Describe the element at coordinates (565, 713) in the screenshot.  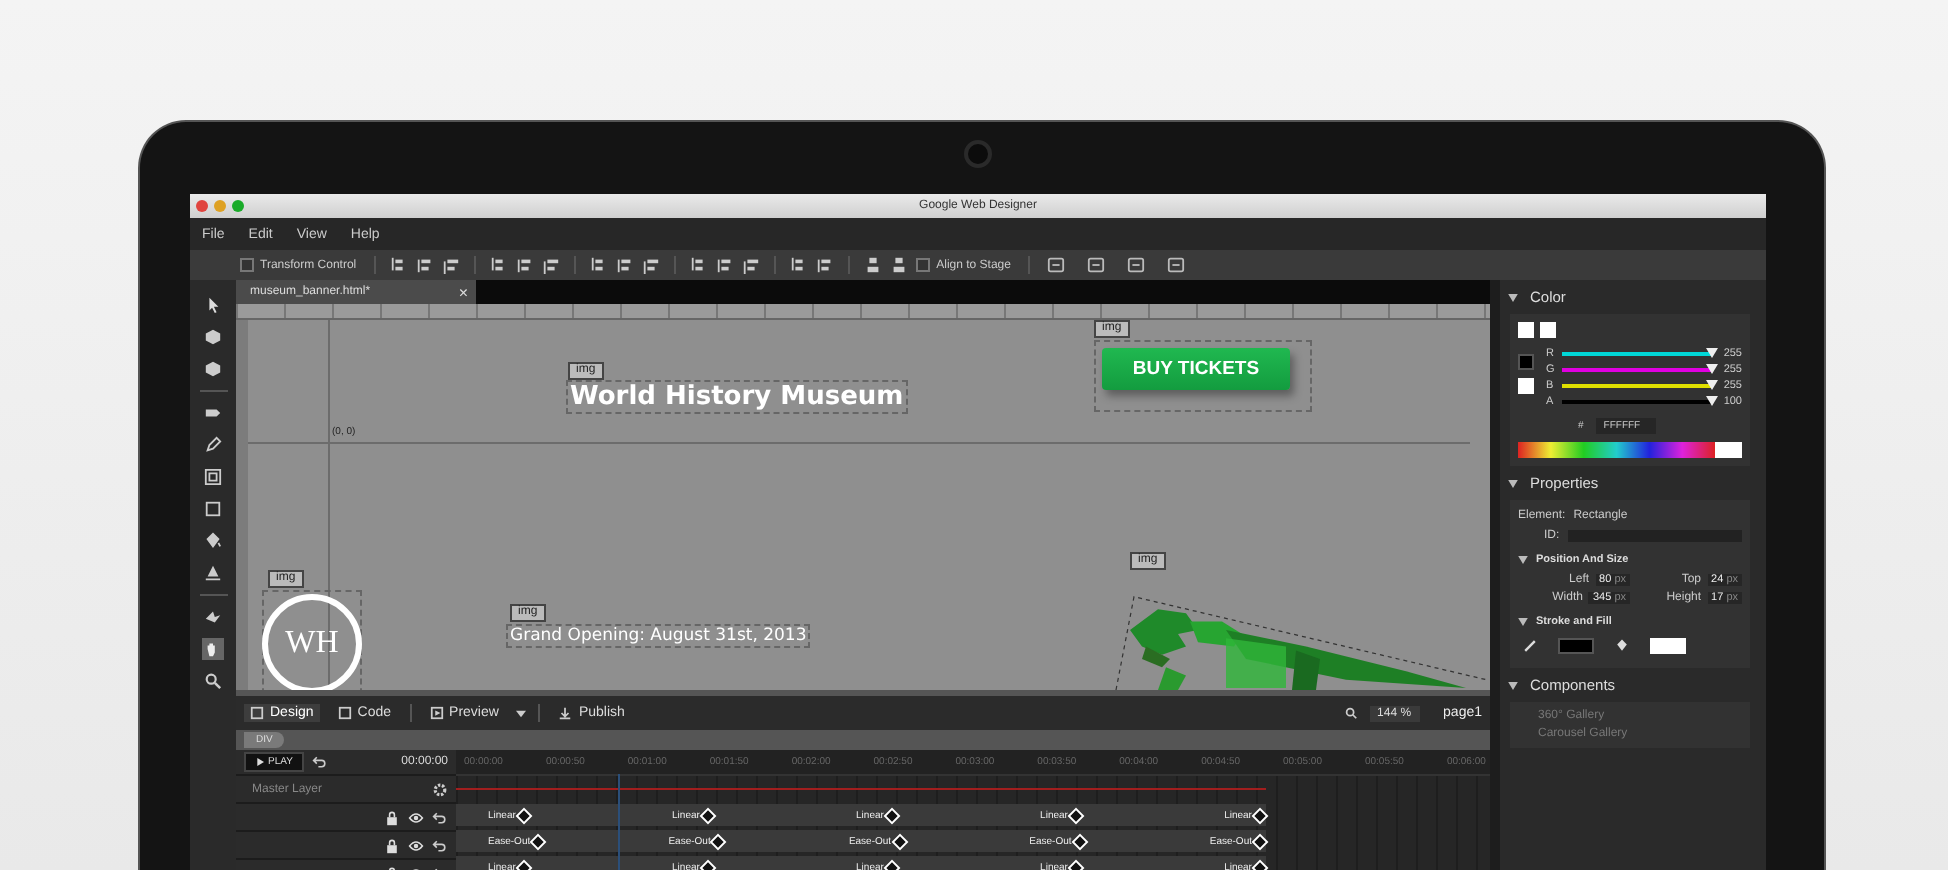
I see `download-icon` at that location.